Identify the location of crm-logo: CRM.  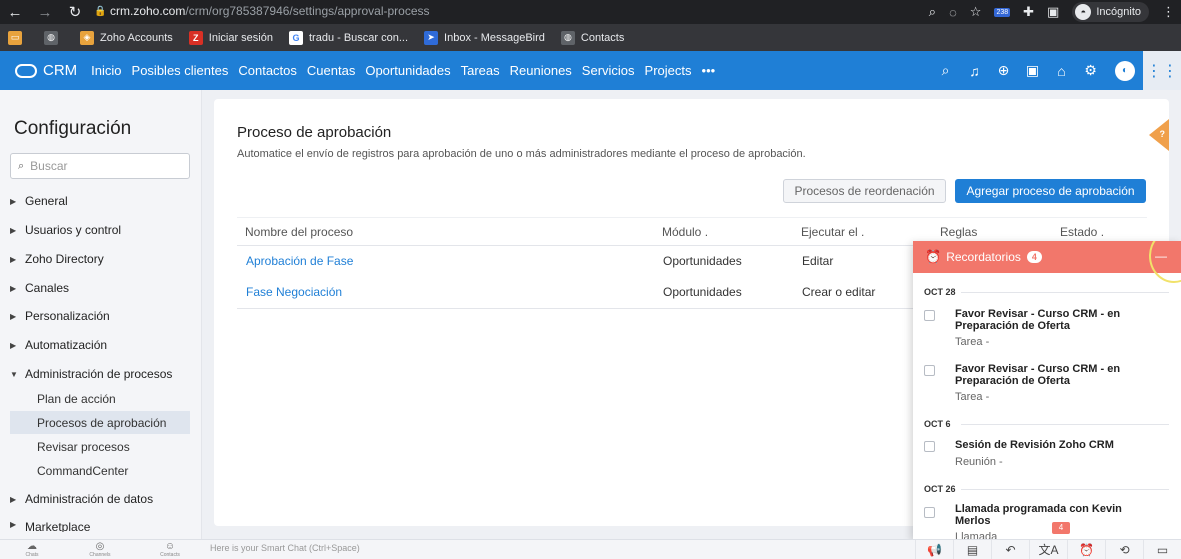
(46, 70).